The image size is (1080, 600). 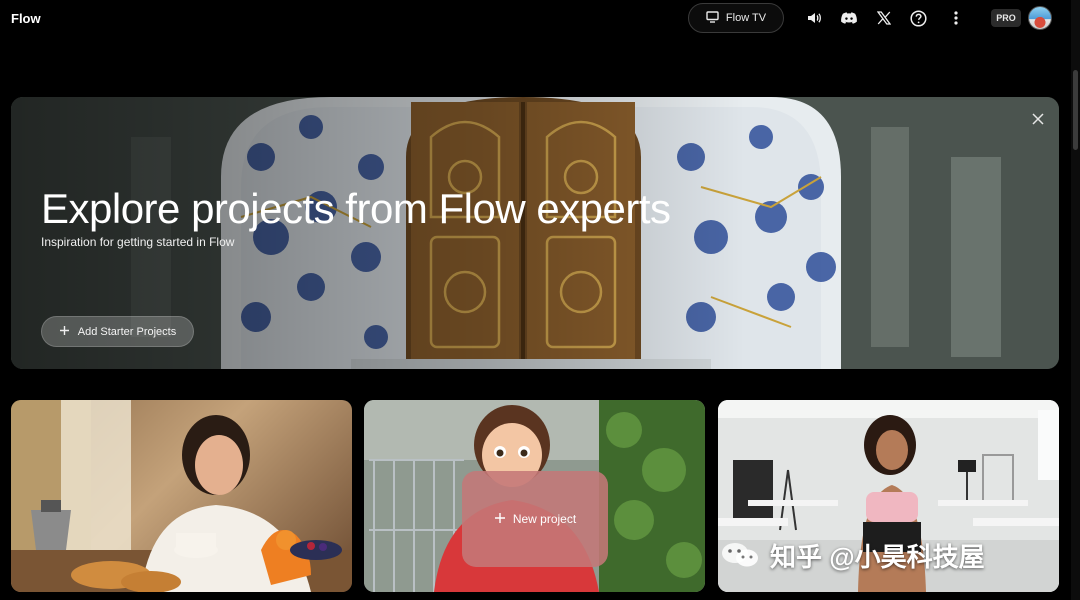 I want to click on project-thumbnail, so click(x=181, y=496).